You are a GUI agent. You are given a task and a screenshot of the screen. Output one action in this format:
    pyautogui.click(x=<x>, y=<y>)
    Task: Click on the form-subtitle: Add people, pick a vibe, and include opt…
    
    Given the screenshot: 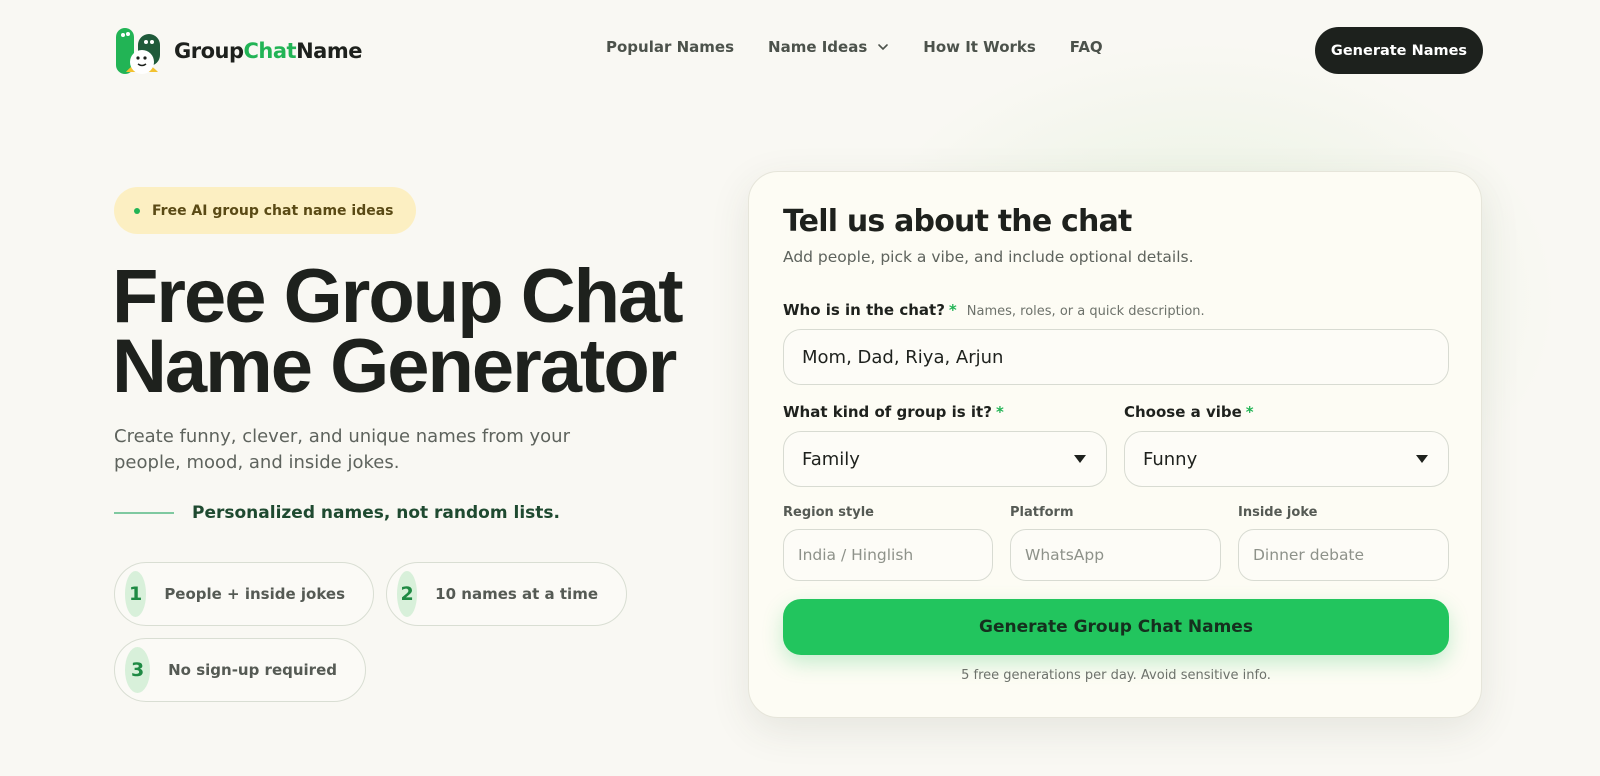 What is the action you would take?
    pyautogui.click(x=988, y=257)
    